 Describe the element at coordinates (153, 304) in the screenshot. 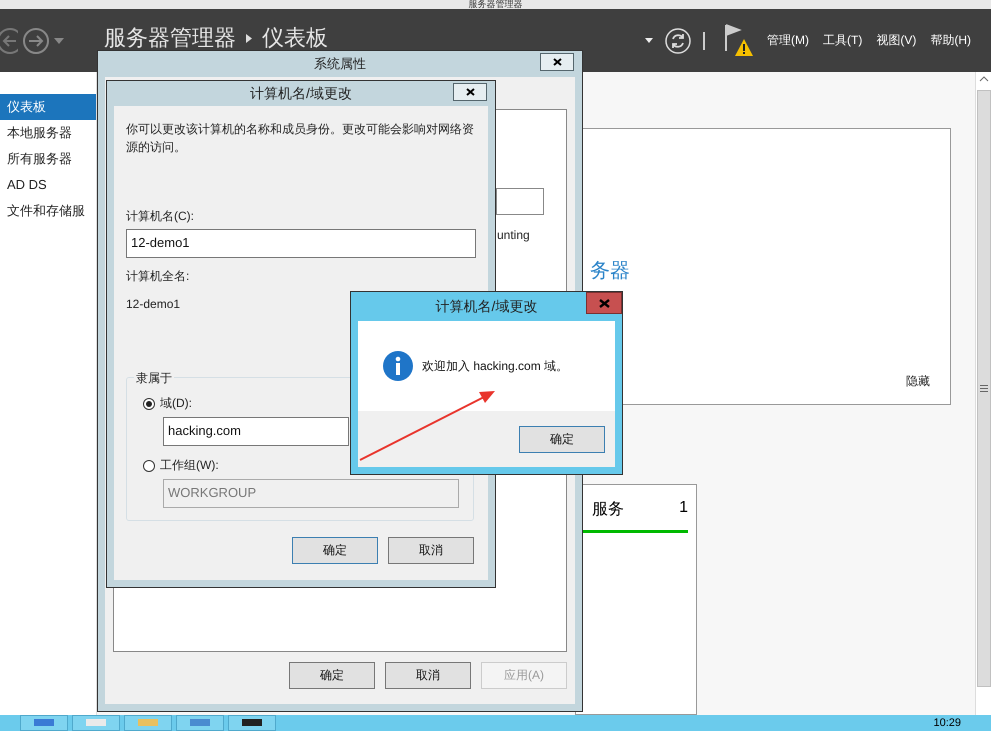

I see `full-name-text: 12-demo1` at that location.